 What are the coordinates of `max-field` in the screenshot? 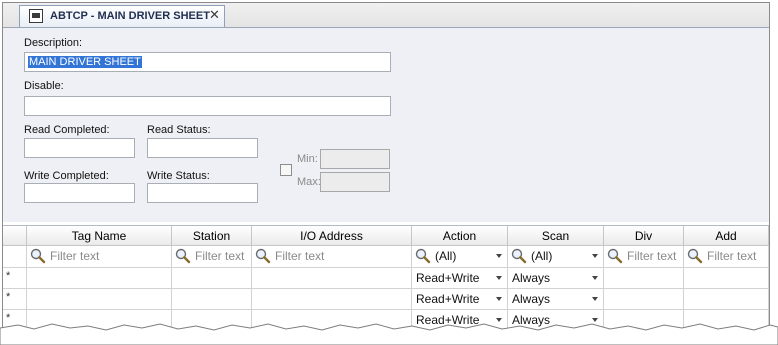 It's located at (355, 182).